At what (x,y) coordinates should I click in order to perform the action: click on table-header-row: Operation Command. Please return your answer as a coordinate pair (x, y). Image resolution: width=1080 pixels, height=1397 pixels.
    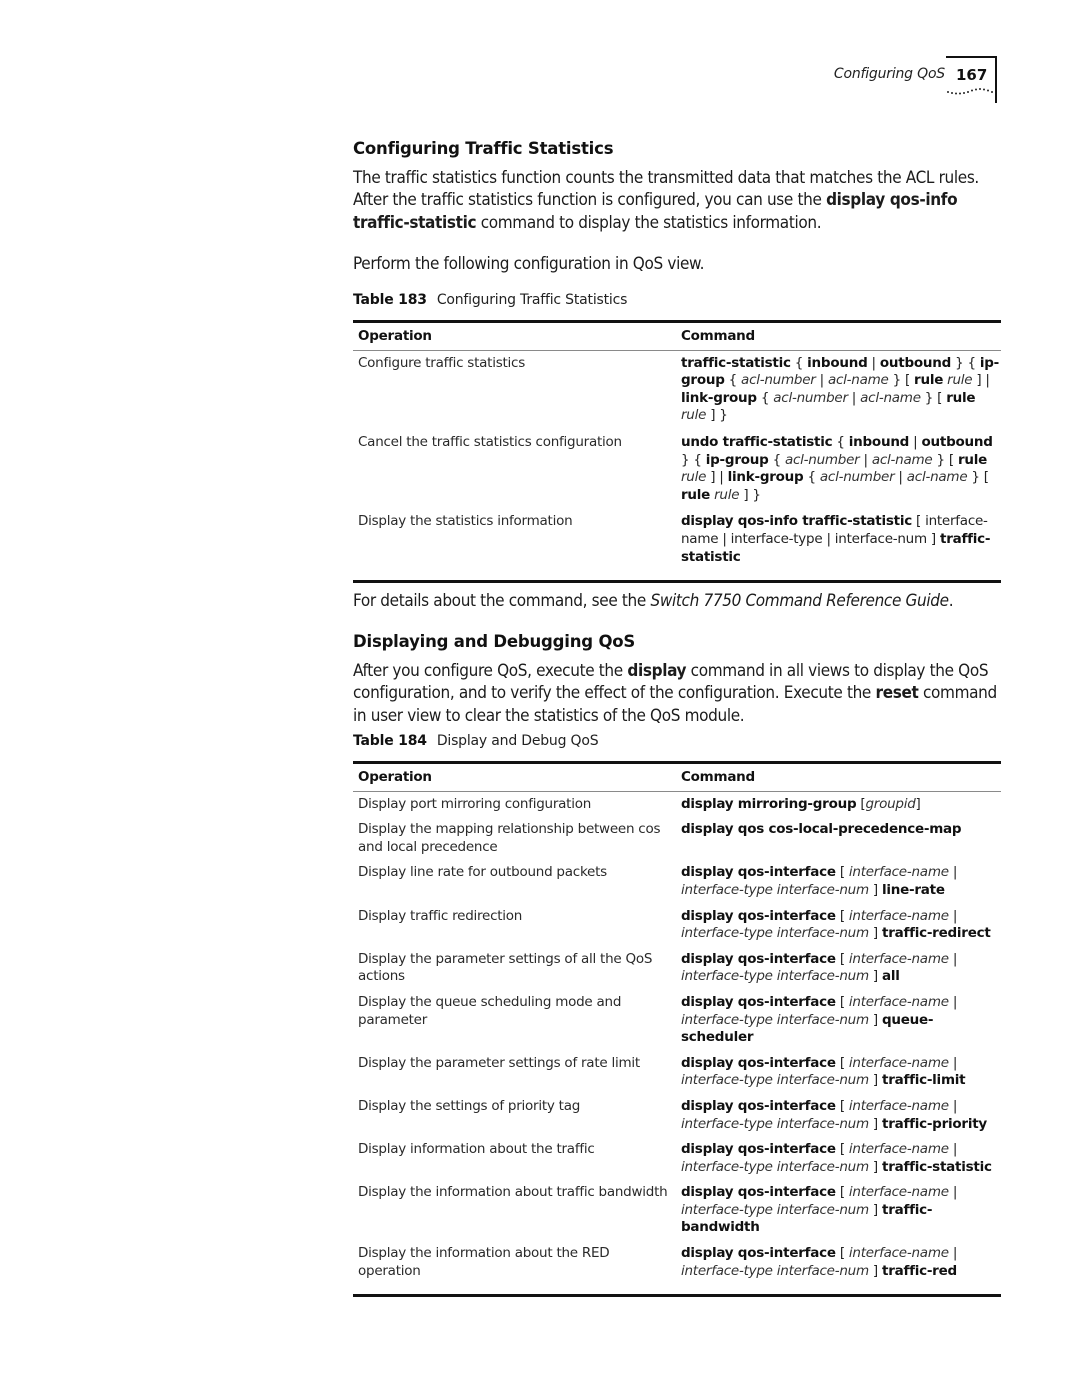
    Looking at the image, I should click on (677, 336).